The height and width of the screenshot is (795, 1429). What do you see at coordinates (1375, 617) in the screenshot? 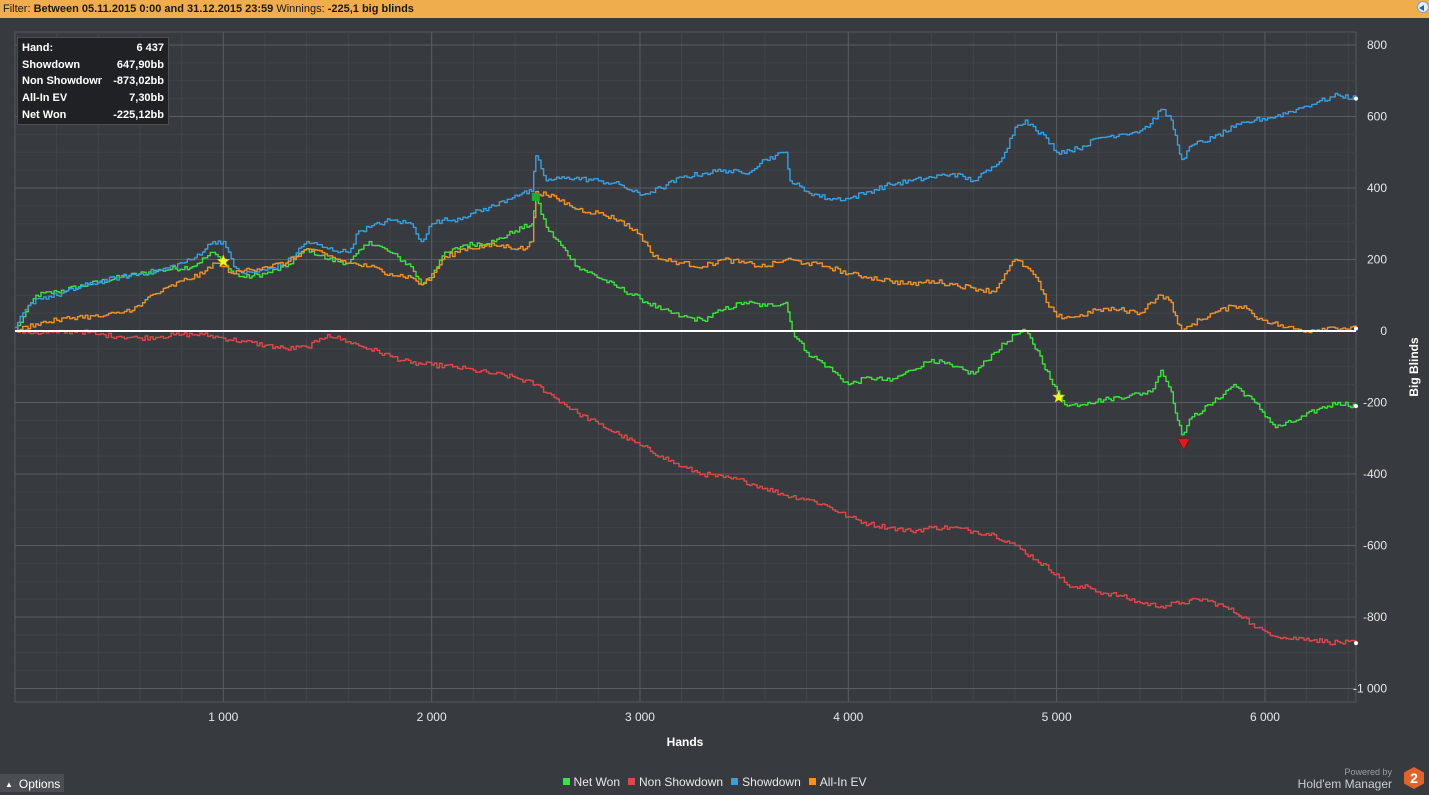
I see `y-tick-label: -800` at bounding box center [1375, 617].